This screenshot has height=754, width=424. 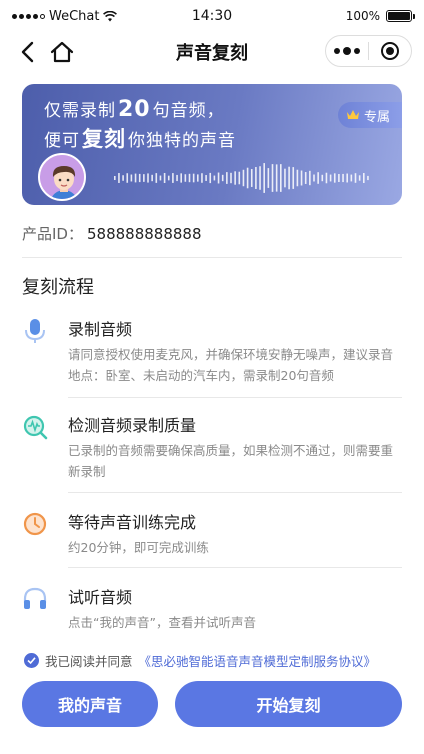 I want to click on my-voice-button: 我的声音, so click(x=90, y=704).